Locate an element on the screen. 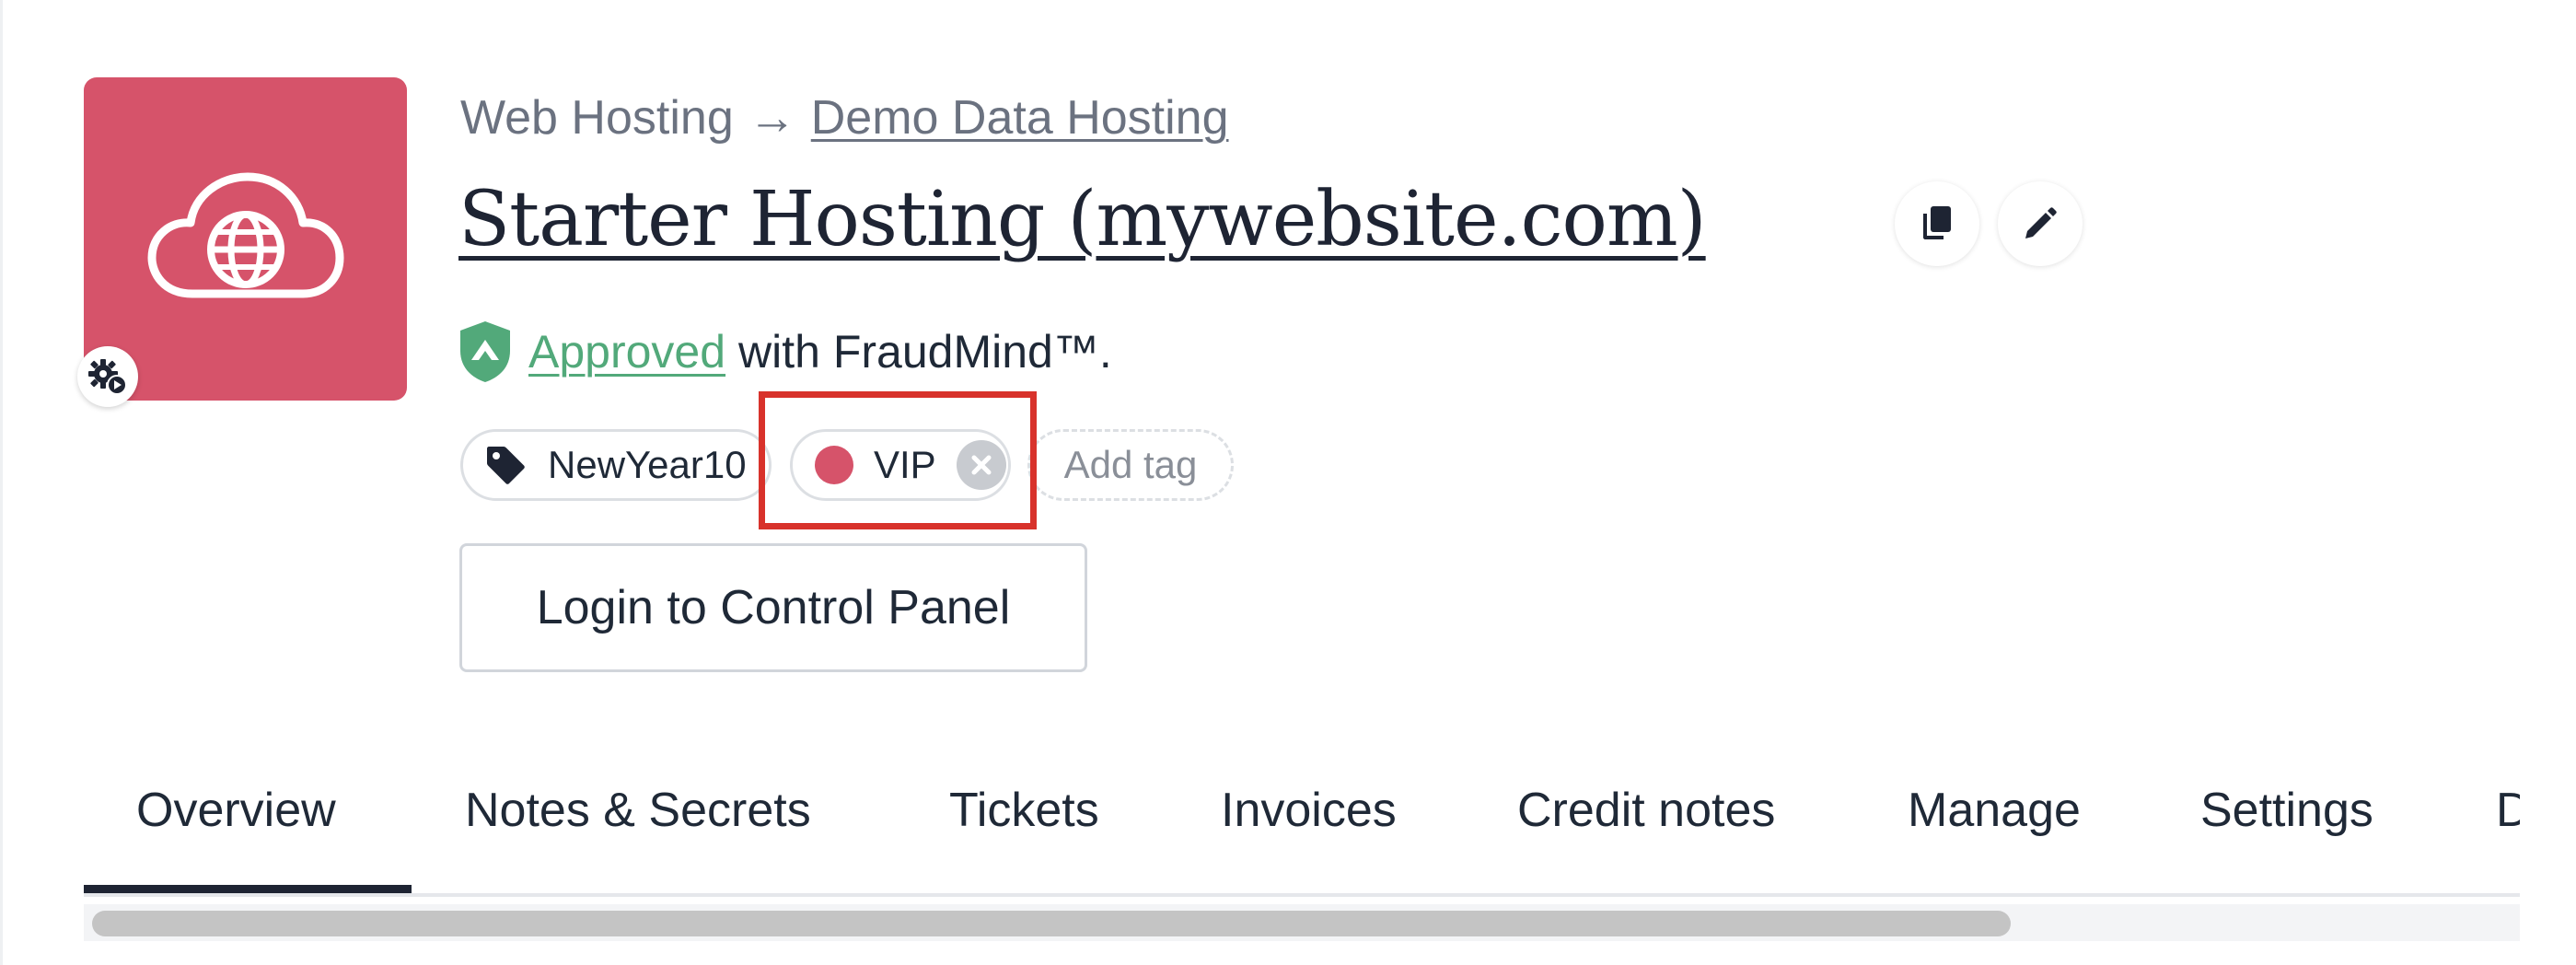  breadcrumb-parent: Web Hosting is located at coordinates (597, 118).